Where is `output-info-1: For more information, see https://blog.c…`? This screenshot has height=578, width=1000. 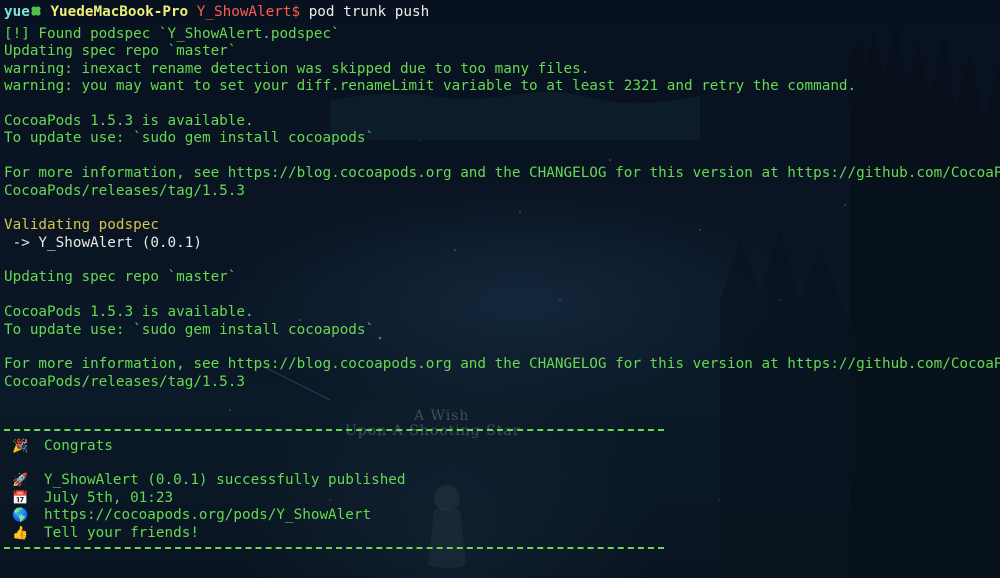
output-info-1: For more information, see https://blog.c… is located at coordinates (502, 173).